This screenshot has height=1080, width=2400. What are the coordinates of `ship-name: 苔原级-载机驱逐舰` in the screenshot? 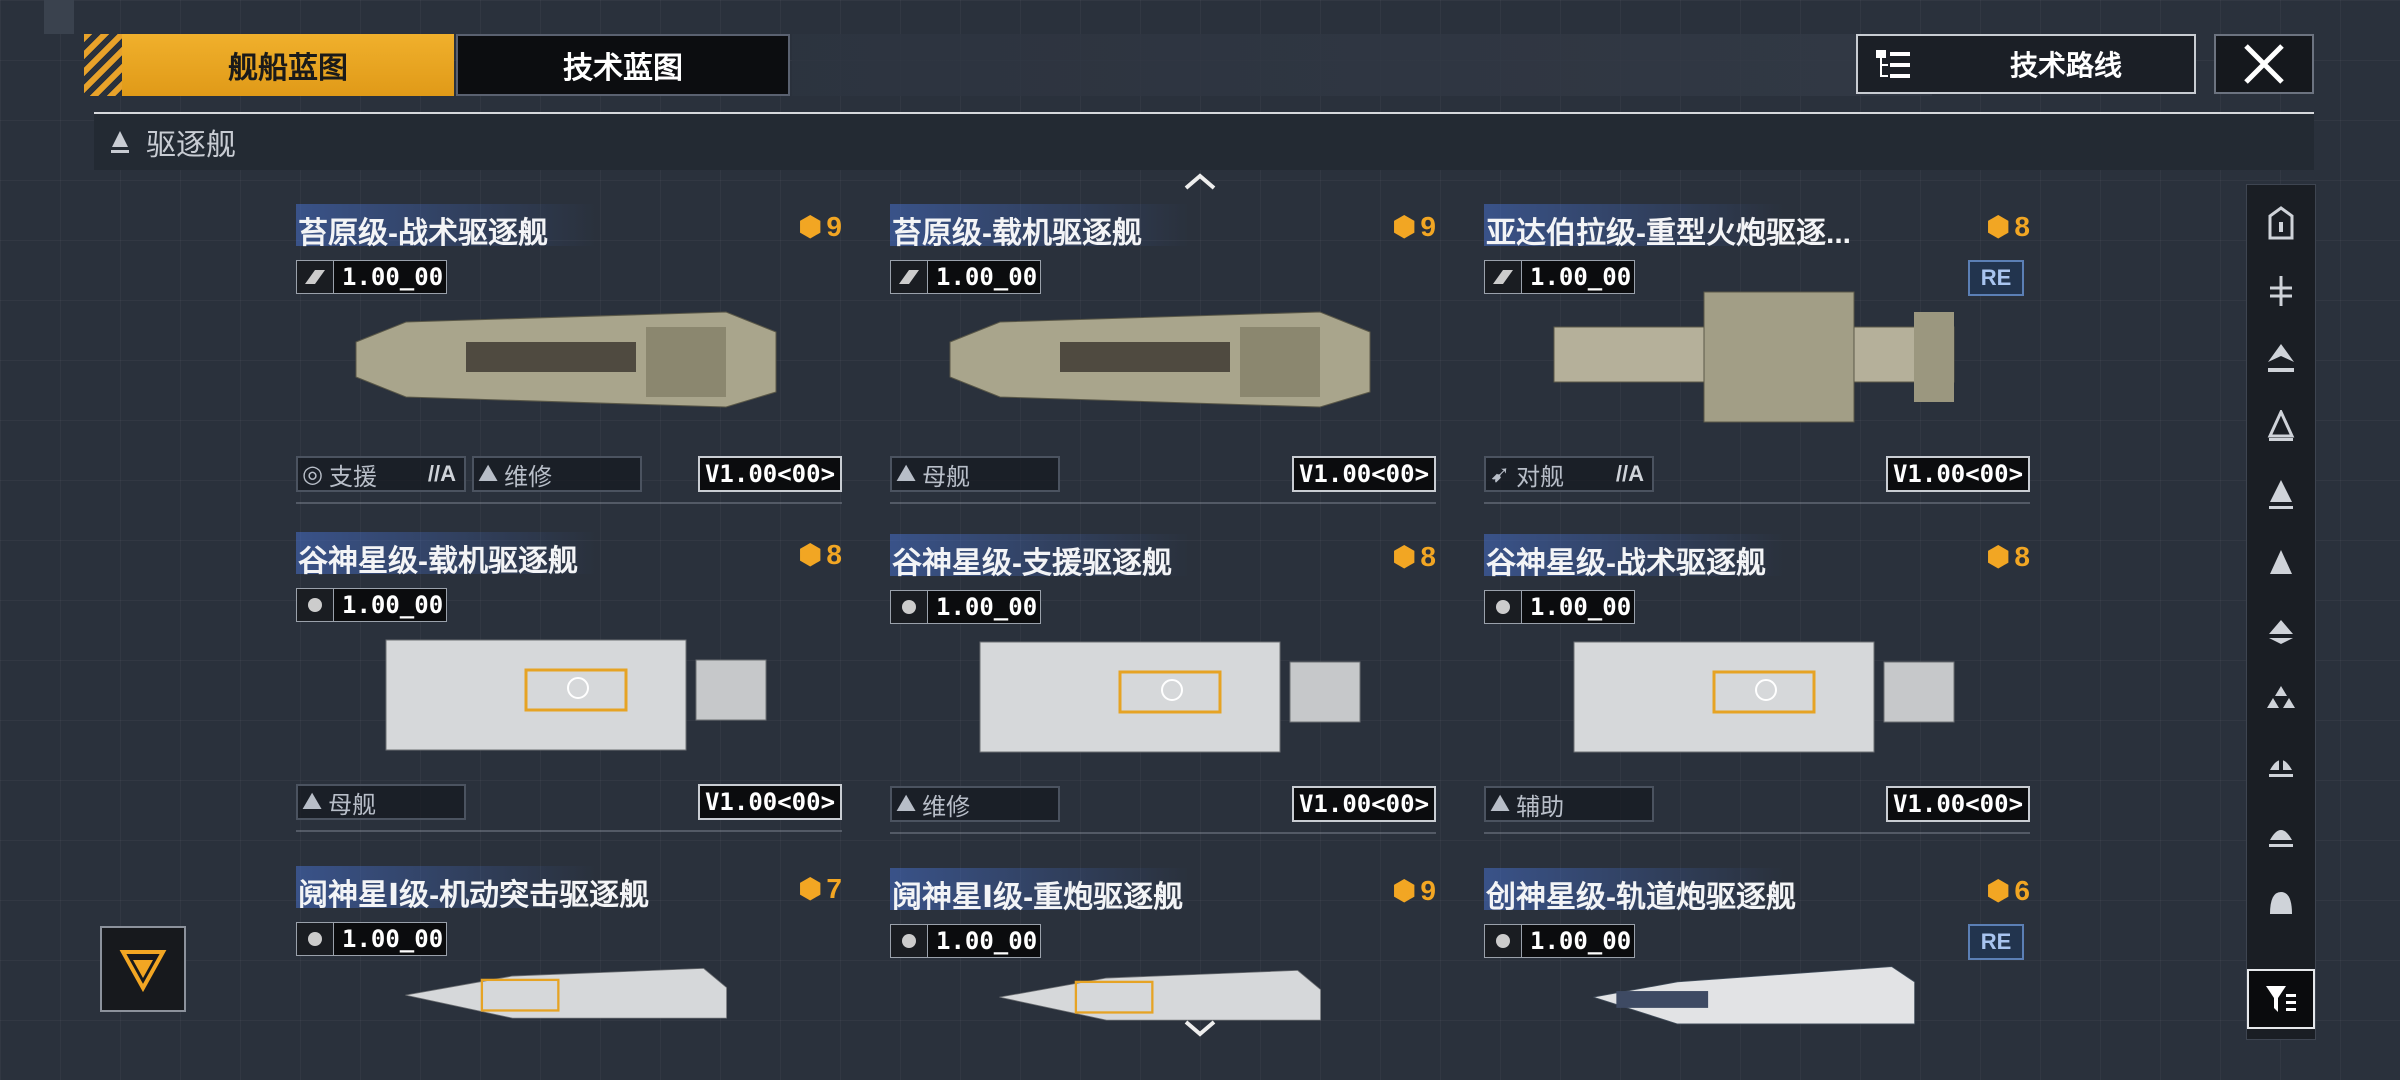 It's located at (1017, 233).